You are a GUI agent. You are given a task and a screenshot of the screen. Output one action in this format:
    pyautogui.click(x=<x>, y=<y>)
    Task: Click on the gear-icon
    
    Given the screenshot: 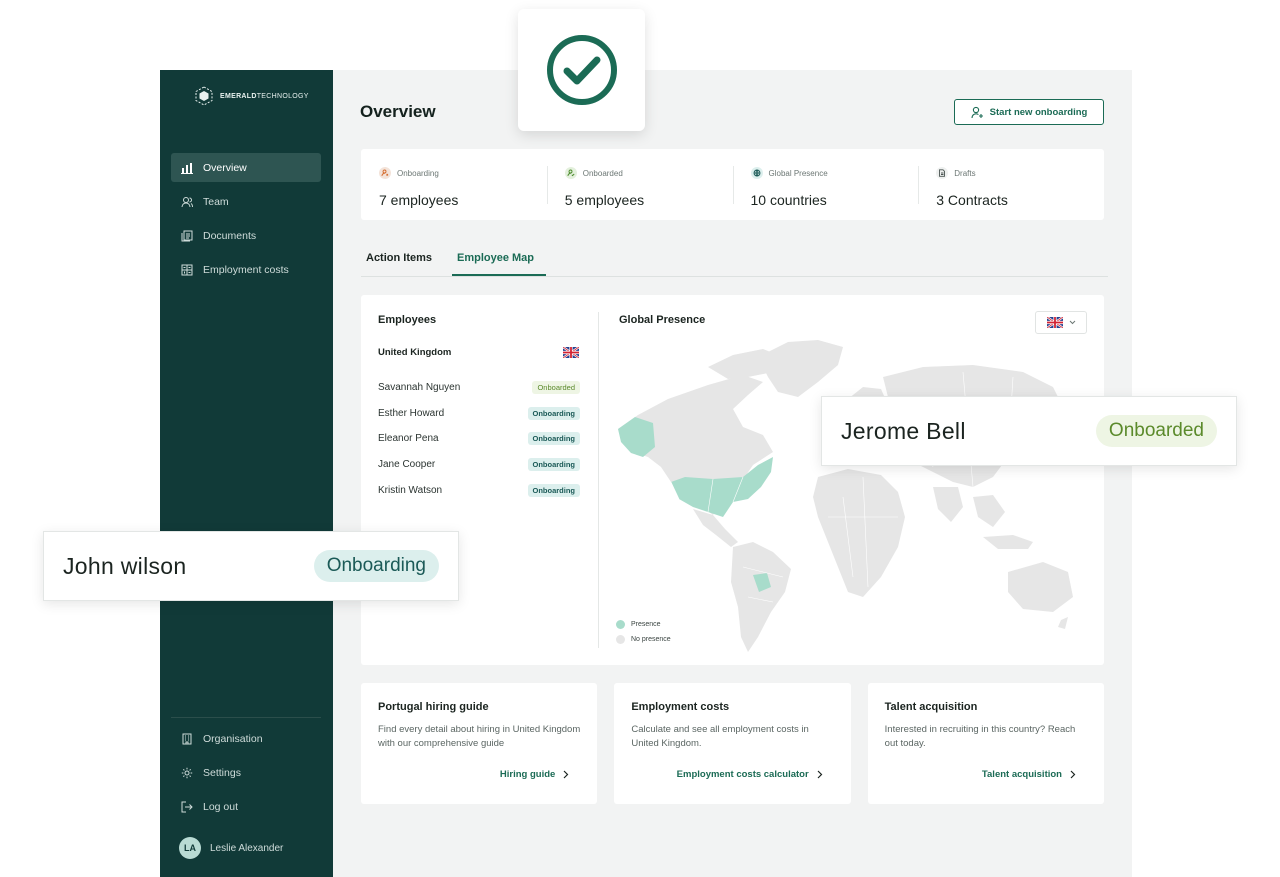 What is the action you would take?
    pyautogui.click(x=187, y=773)
    